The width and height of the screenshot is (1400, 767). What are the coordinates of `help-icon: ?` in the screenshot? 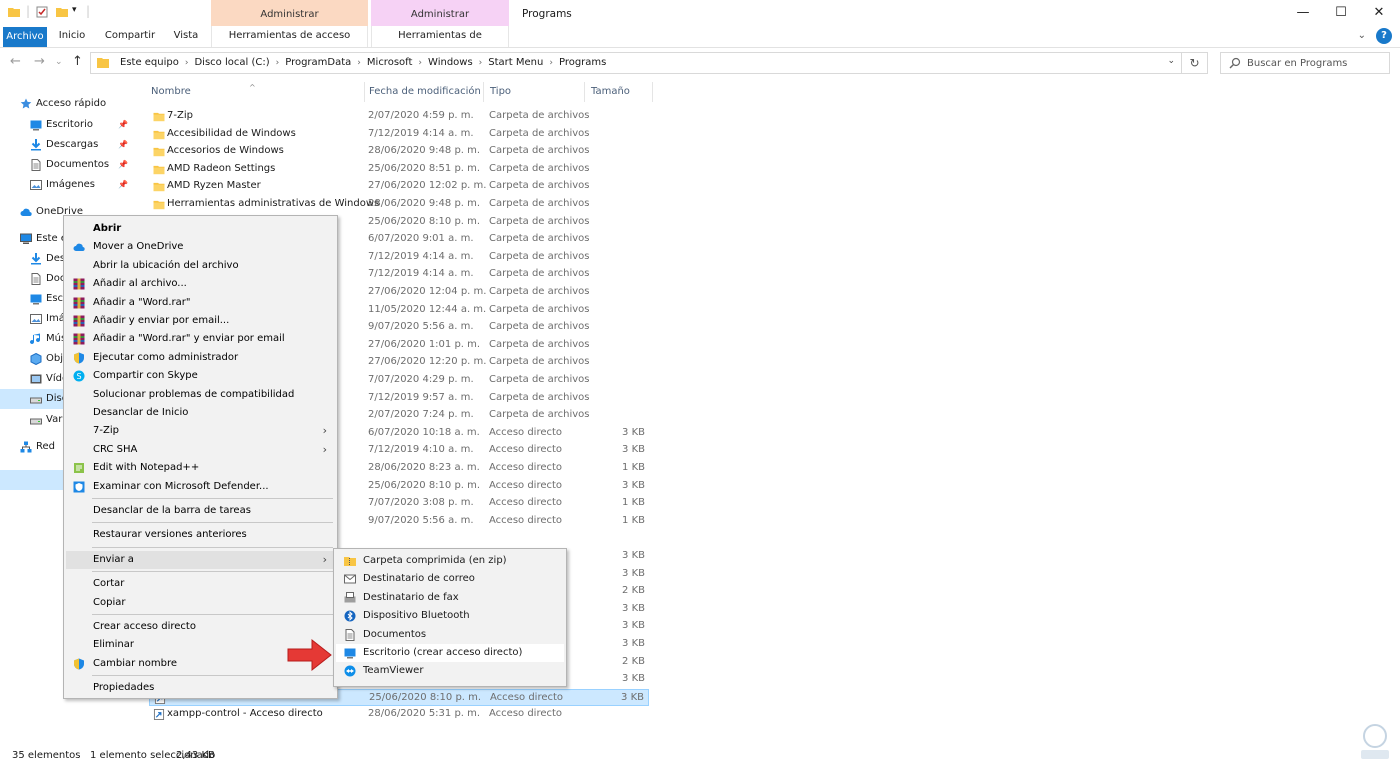 It's located at (1384, 36).